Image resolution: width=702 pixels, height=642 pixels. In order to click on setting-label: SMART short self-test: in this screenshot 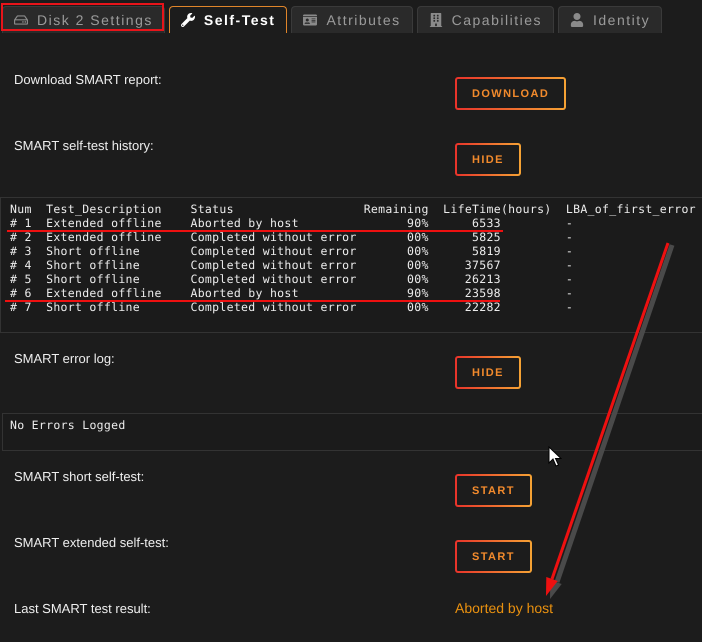, I will do `click(79, 476)`.